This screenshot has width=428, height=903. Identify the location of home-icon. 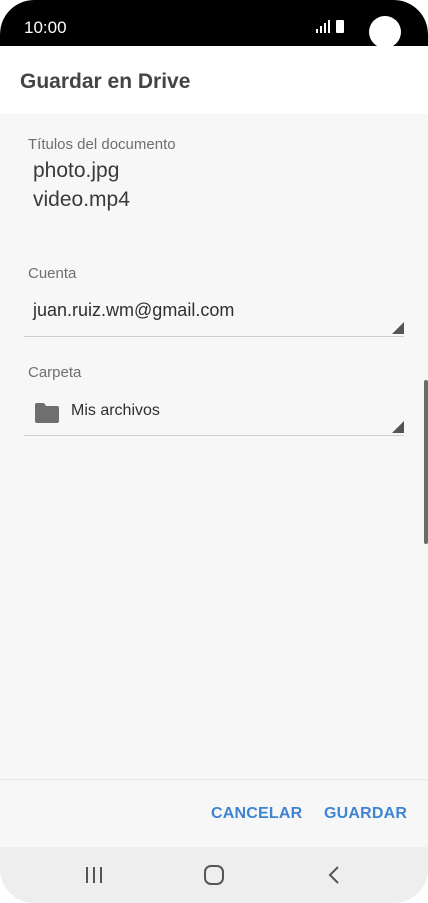
(214, 875).